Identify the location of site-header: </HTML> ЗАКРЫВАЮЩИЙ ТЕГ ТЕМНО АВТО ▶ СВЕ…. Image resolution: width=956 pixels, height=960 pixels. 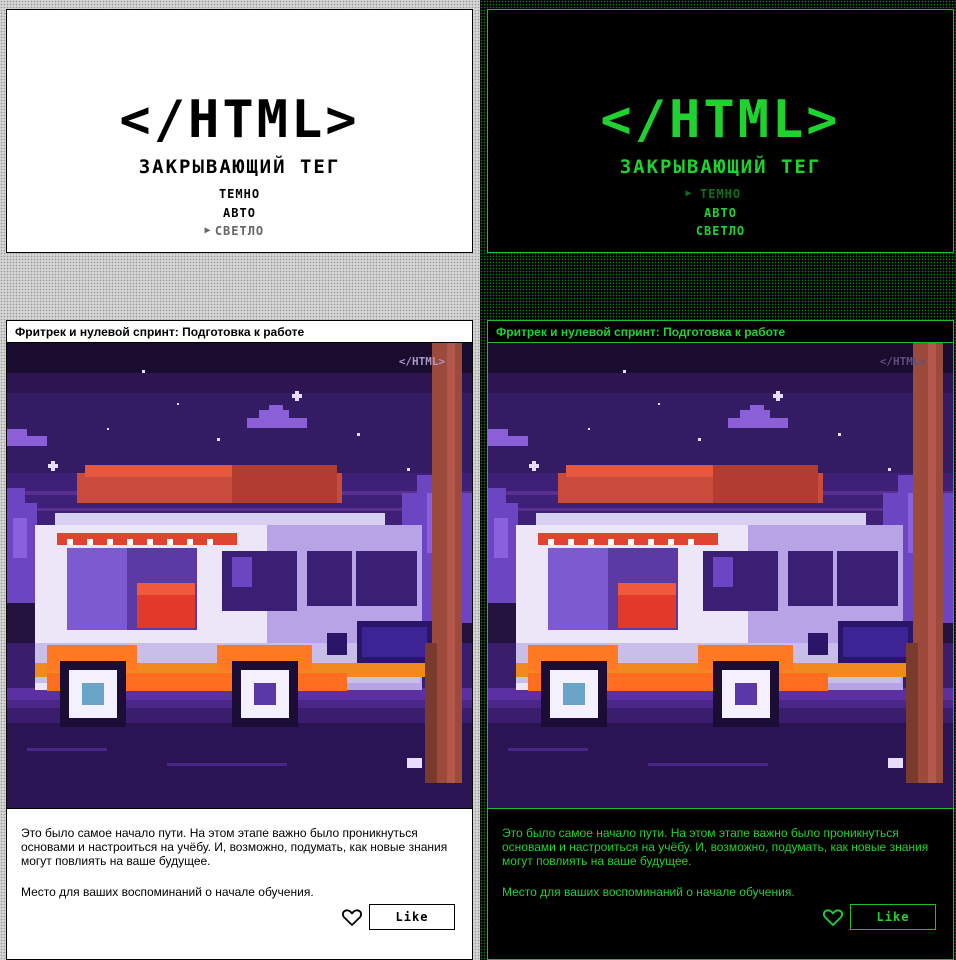
(239, 131).